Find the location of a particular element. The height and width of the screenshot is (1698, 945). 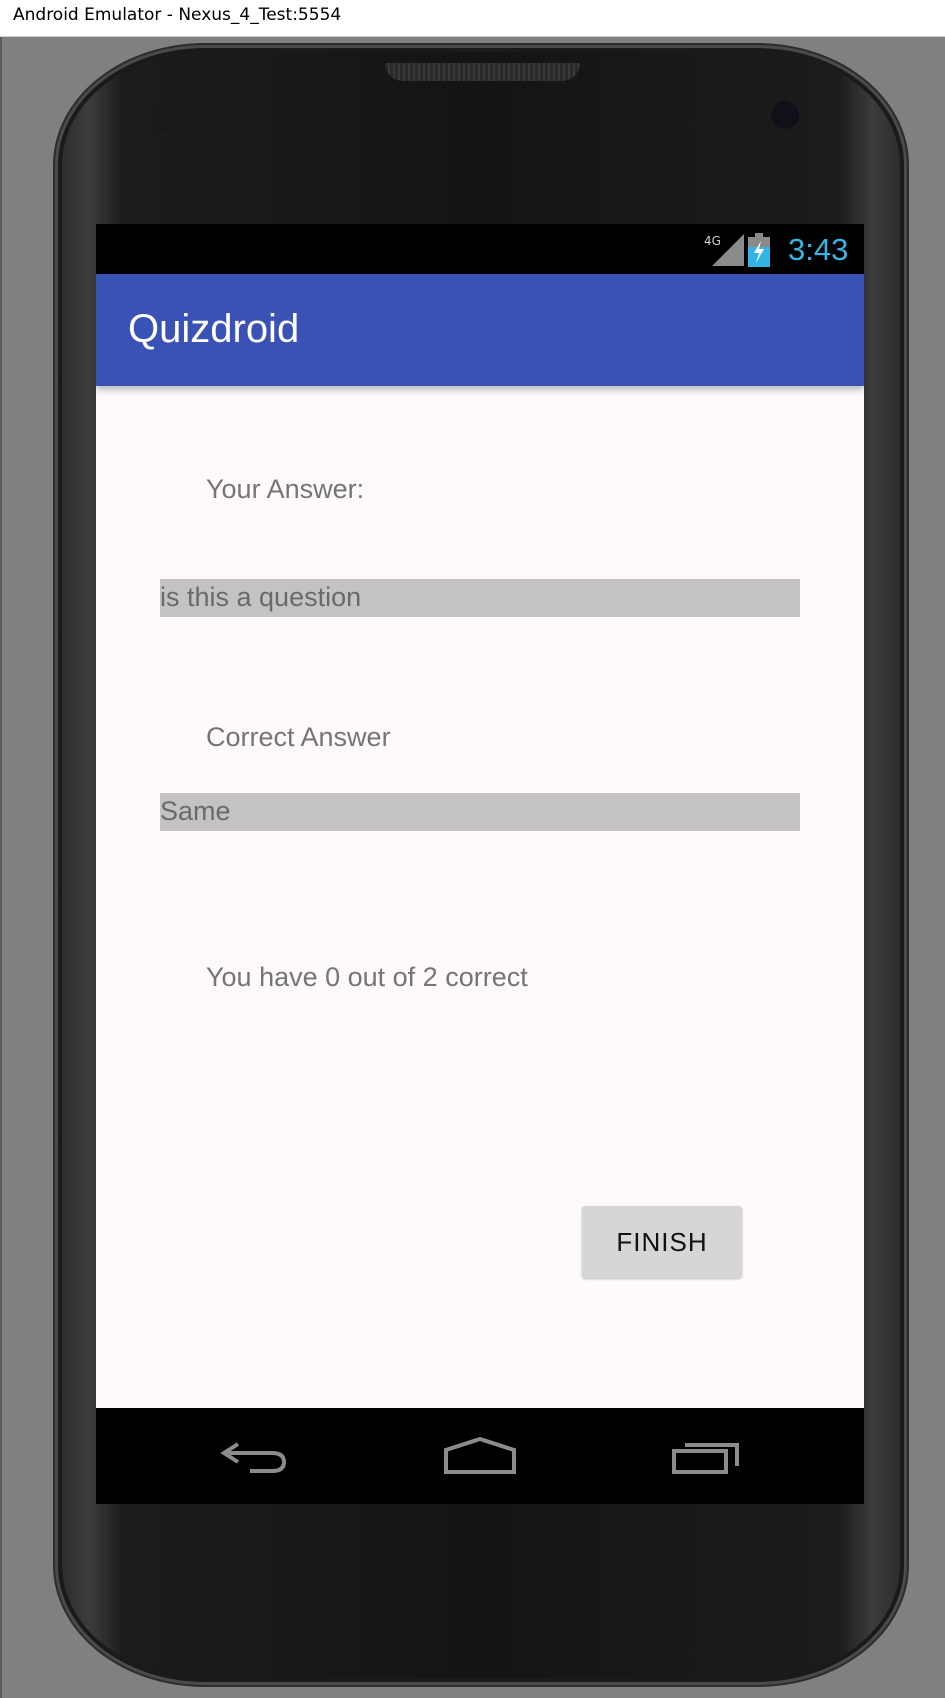

app-bar: Quizdroid is located at coordinates (480, 330).